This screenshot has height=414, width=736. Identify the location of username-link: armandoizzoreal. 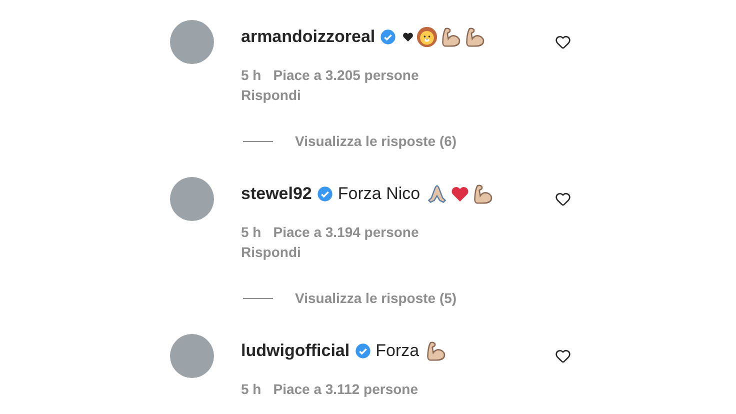
(308, 37).